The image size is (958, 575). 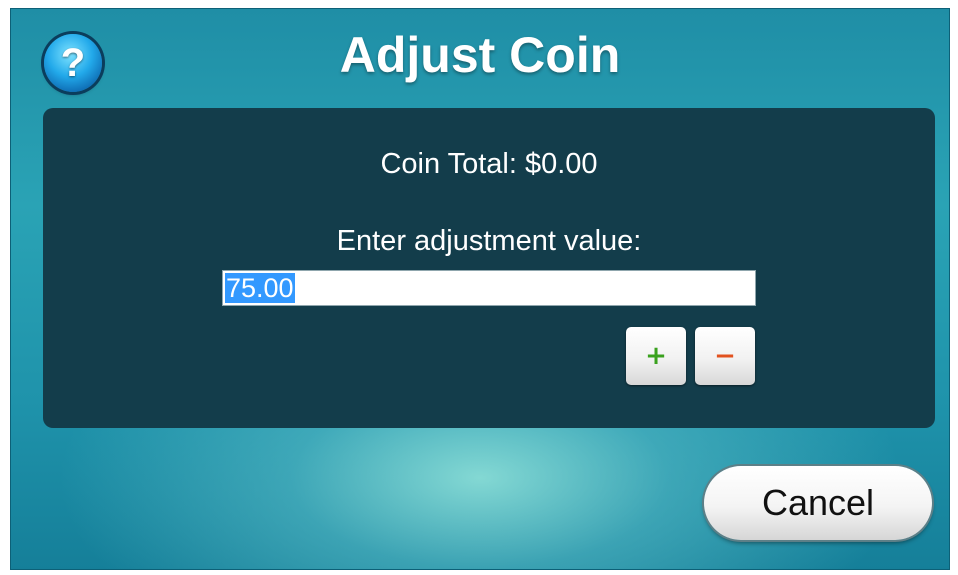 What do you see at coordinates (260, 288) in the screenshot?
I see `adjustment-value-text: 75.00` at bounding box center [260, 288].